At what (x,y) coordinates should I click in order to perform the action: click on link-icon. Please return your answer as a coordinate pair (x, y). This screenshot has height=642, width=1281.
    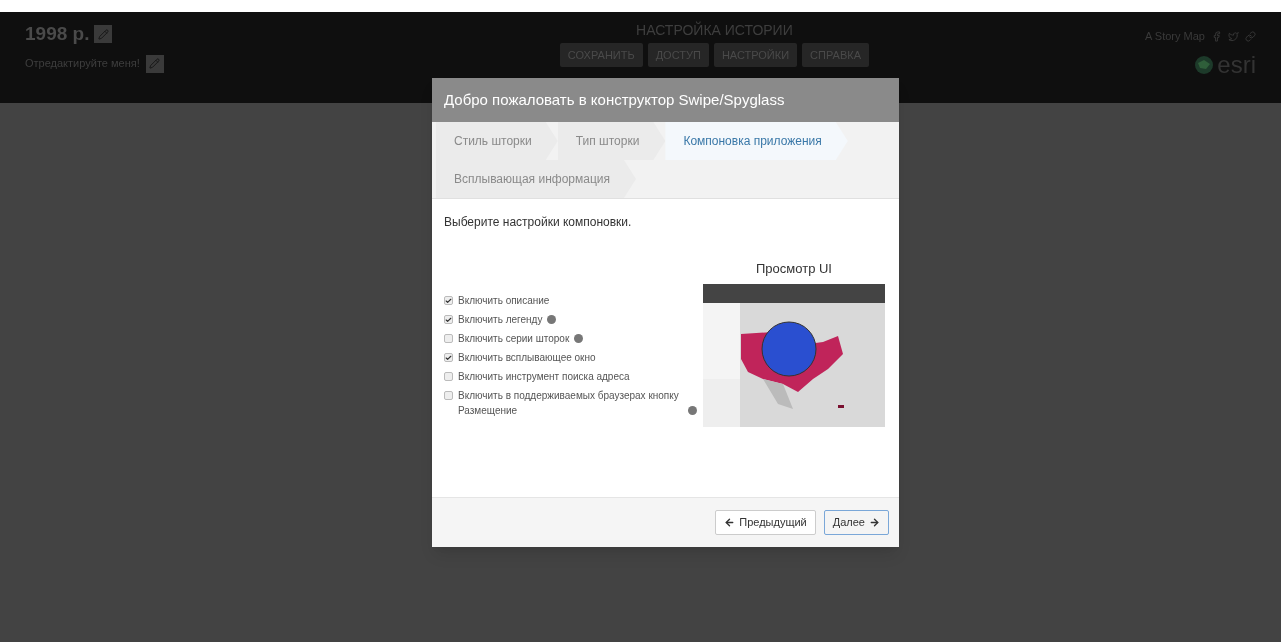
    Looking at the image, I should click on (1250, 36).